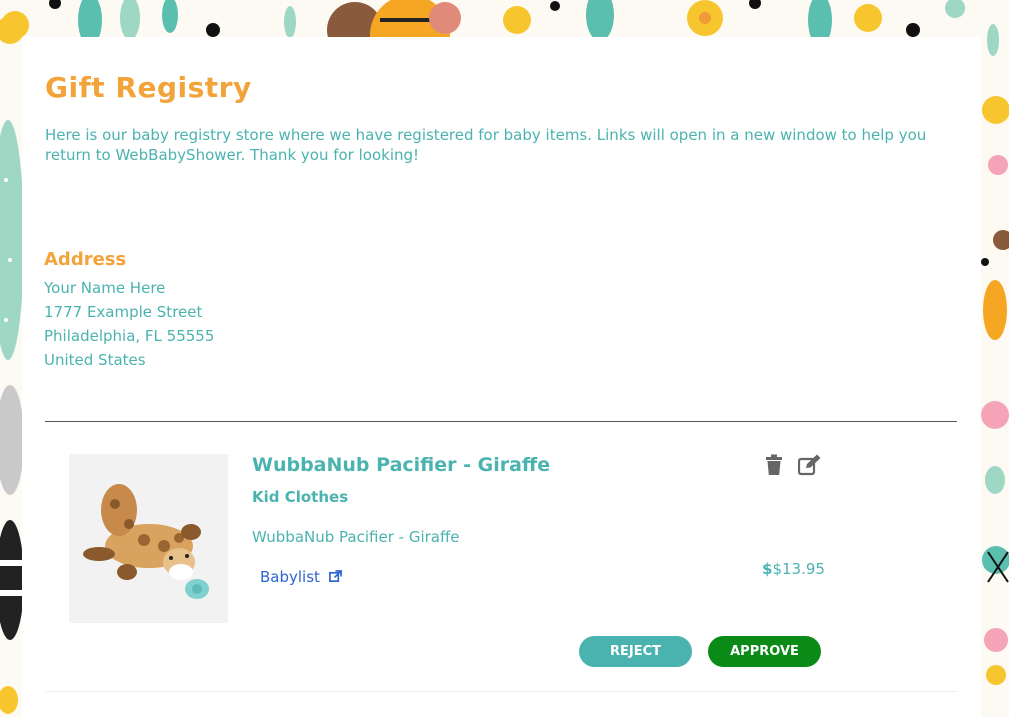 The image size is (1009, 717). Describe the element at coordinates (335, 578) in the screenshot. I see `external-link-icon` at that location.